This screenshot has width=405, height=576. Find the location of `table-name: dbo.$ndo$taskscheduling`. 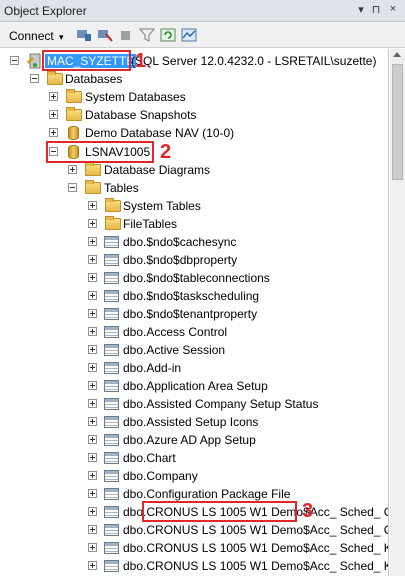

table-name: dbo.$ndo$taskscheduling is located at coordinates (191, 296).